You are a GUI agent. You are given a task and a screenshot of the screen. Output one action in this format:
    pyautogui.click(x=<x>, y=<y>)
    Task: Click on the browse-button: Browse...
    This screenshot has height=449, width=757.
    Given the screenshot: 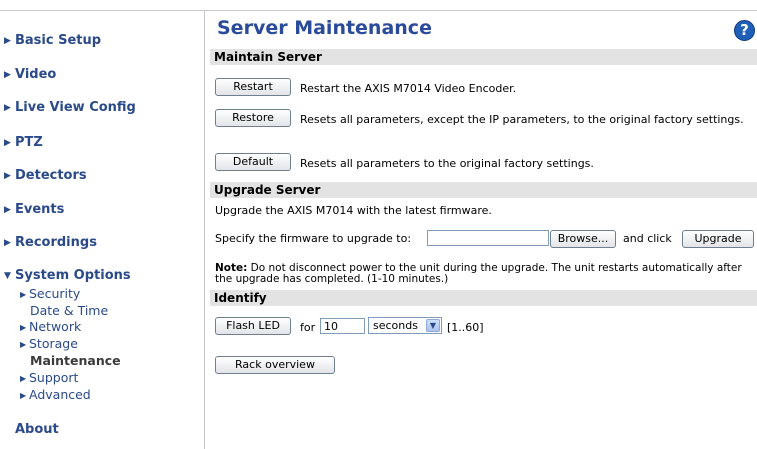 What is the action you would take?
    pyautogui.click(x=583, y=239)
    